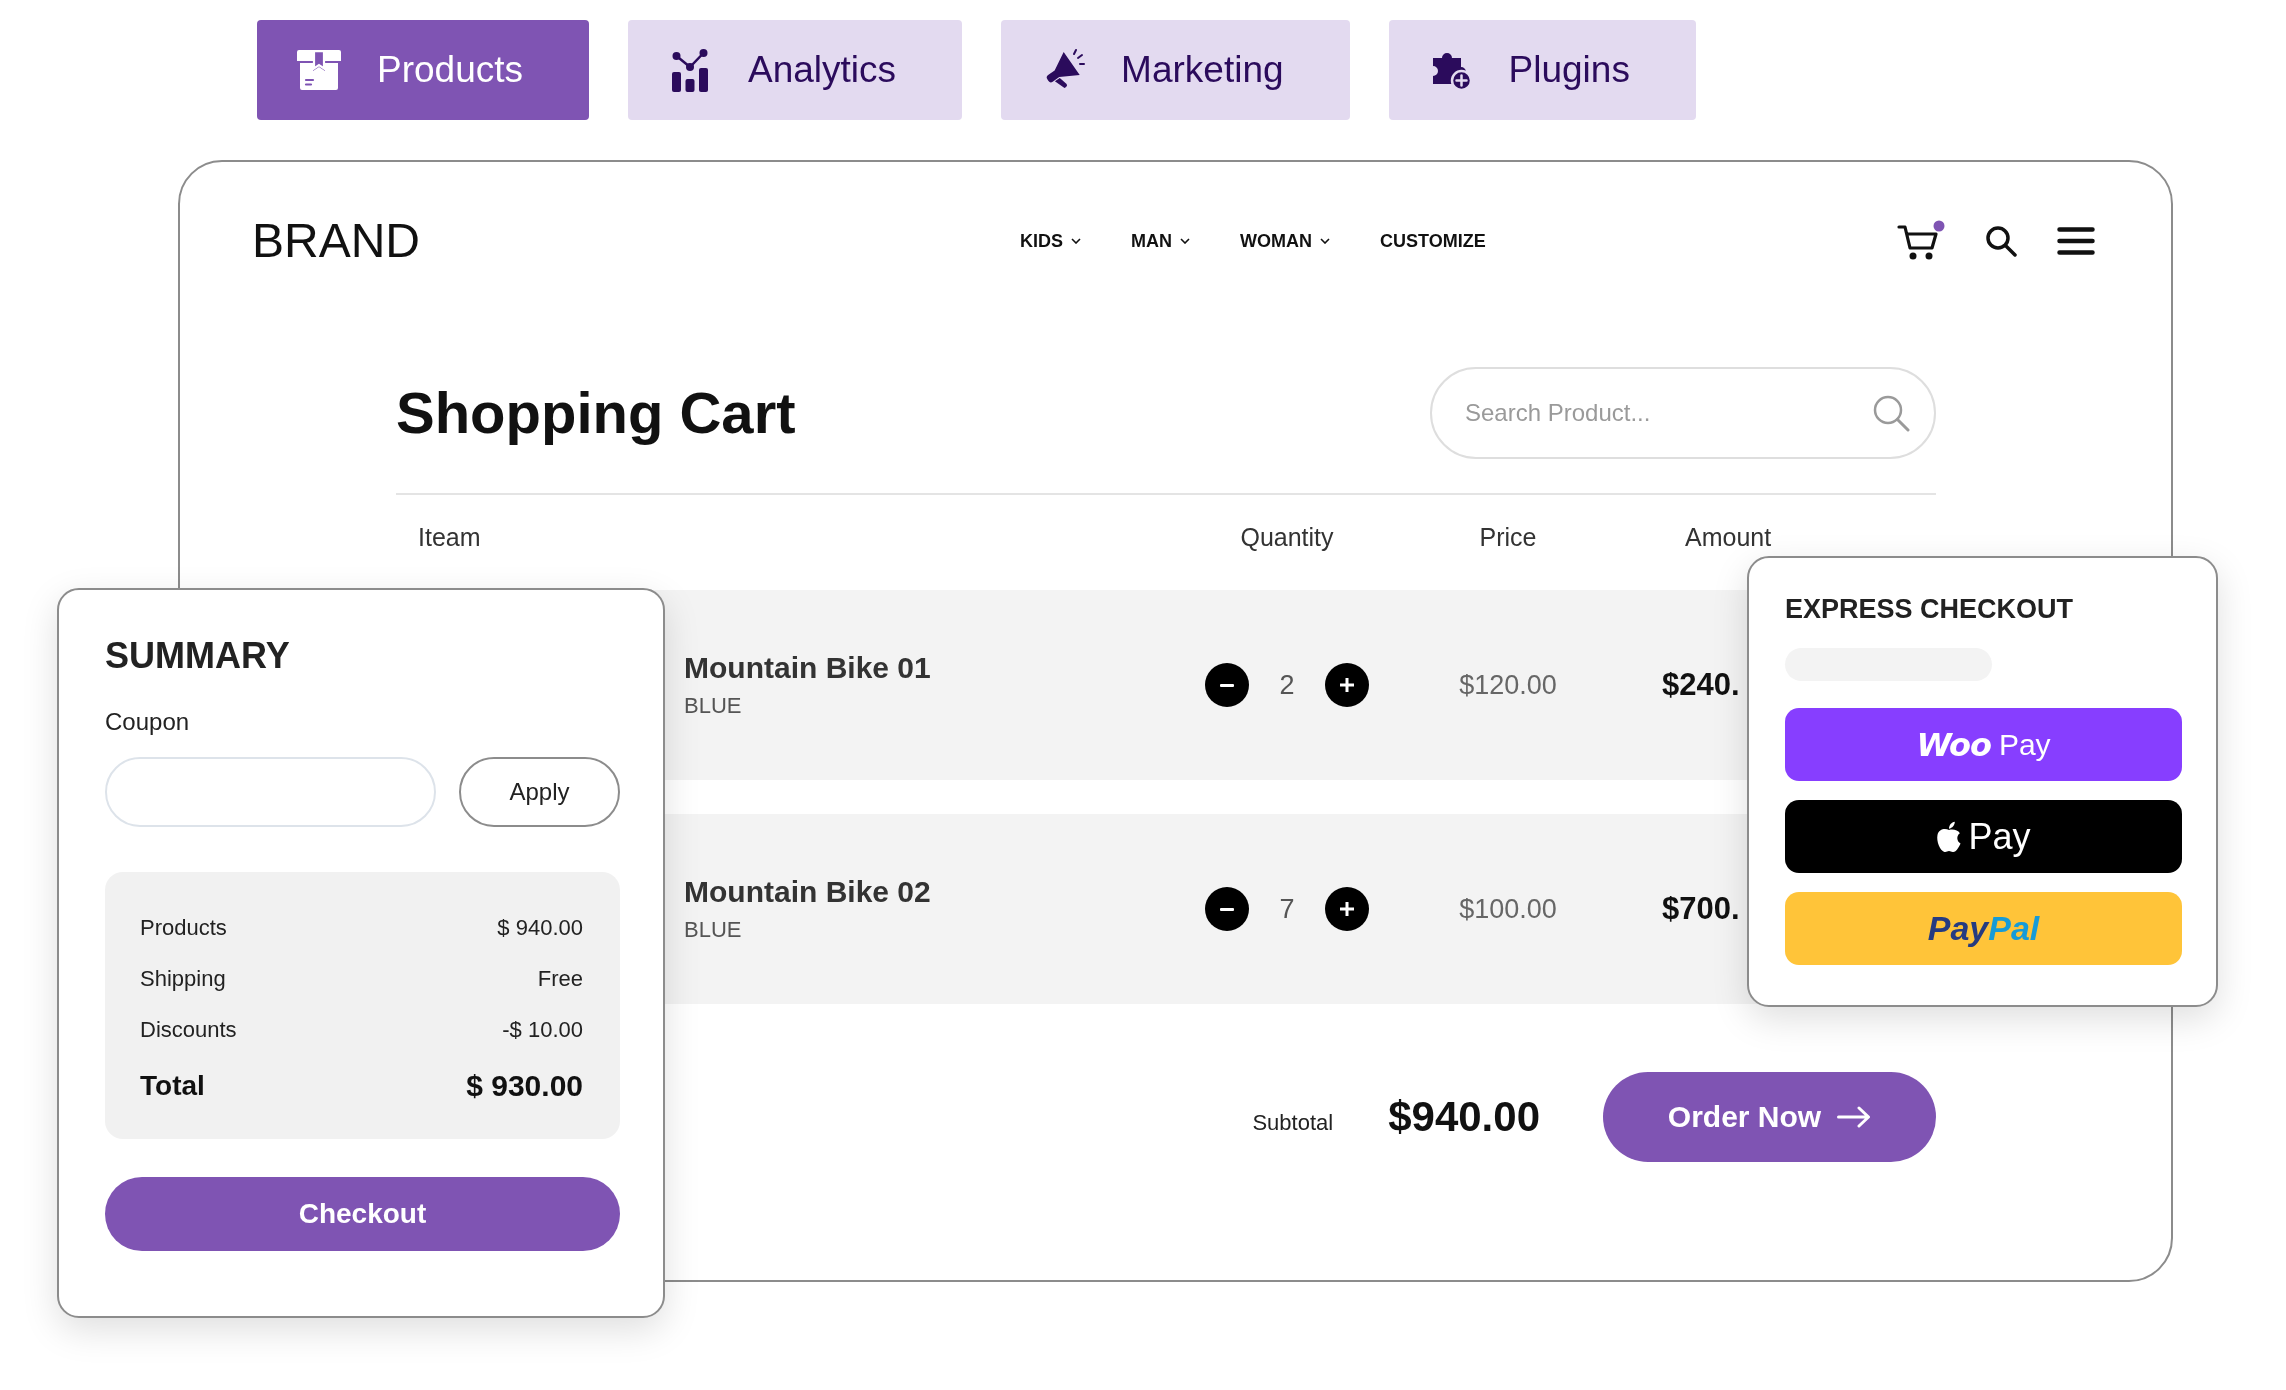  Describe the element at coordinates (1701, 685) in the screenshot. I see `line-amount: $240.` at that location.